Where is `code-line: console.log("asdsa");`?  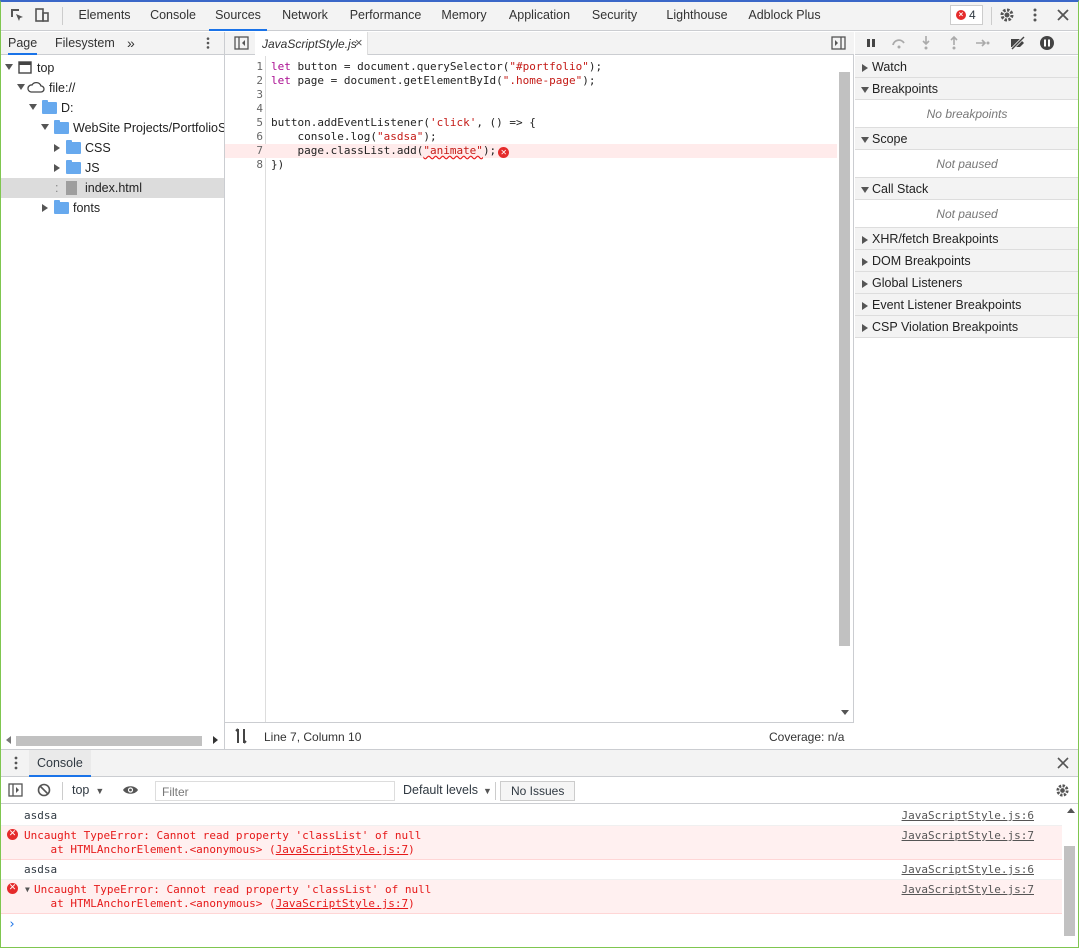
code-line: console.log("asdsa"); is located at coordinates (353, 137).